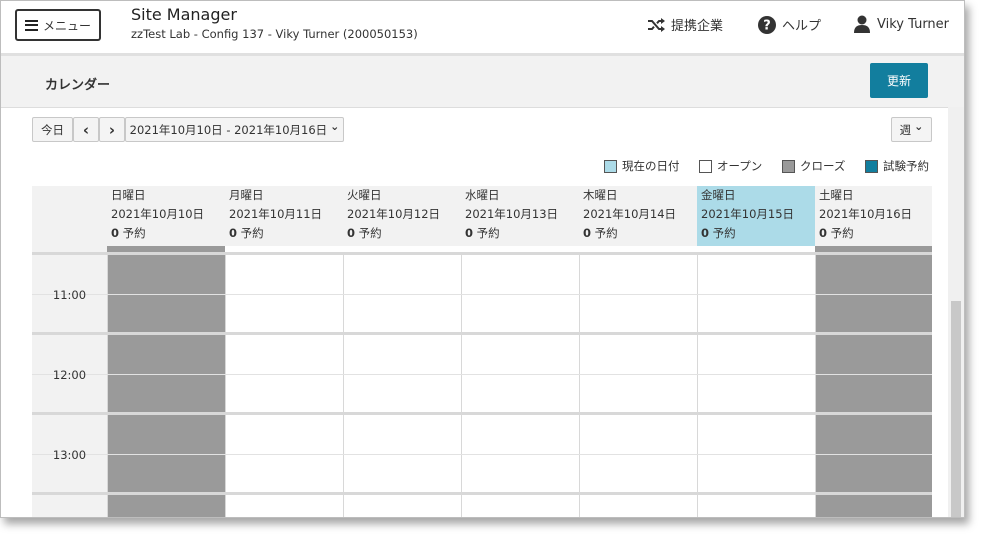 The height and width of the screenshot is (538, 987). What do you see at coordinates (86, 129) in the screenshot?
I see `chevron-left-icon: ‹` at bounding box center [86, 129].